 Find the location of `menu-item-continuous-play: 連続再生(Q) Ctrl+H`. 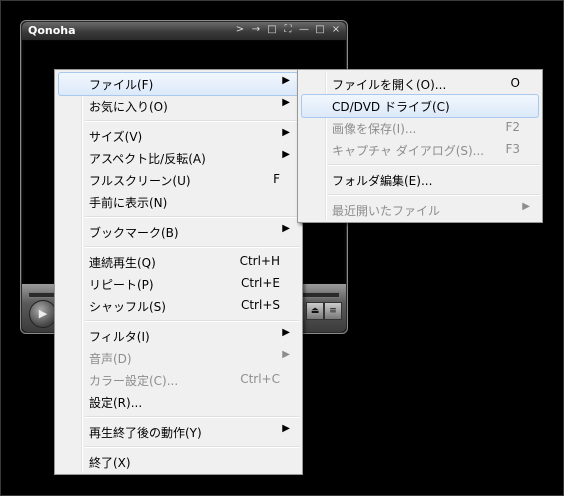

menu-item-continuous-play: 連続再生(Q) Ctrl+H is located at coordinates (178, 262).